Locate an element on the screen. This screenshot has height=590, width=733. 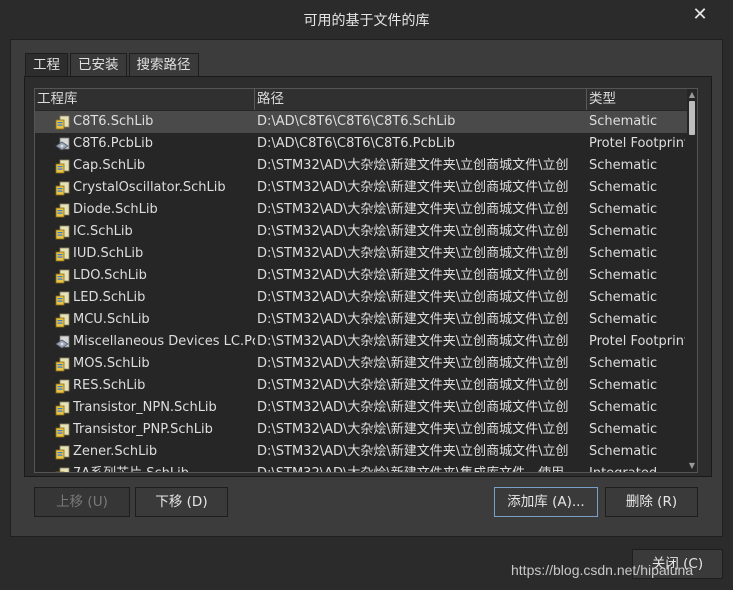
column-header-project-library: 工程库 is located at coordinates (145, 99).